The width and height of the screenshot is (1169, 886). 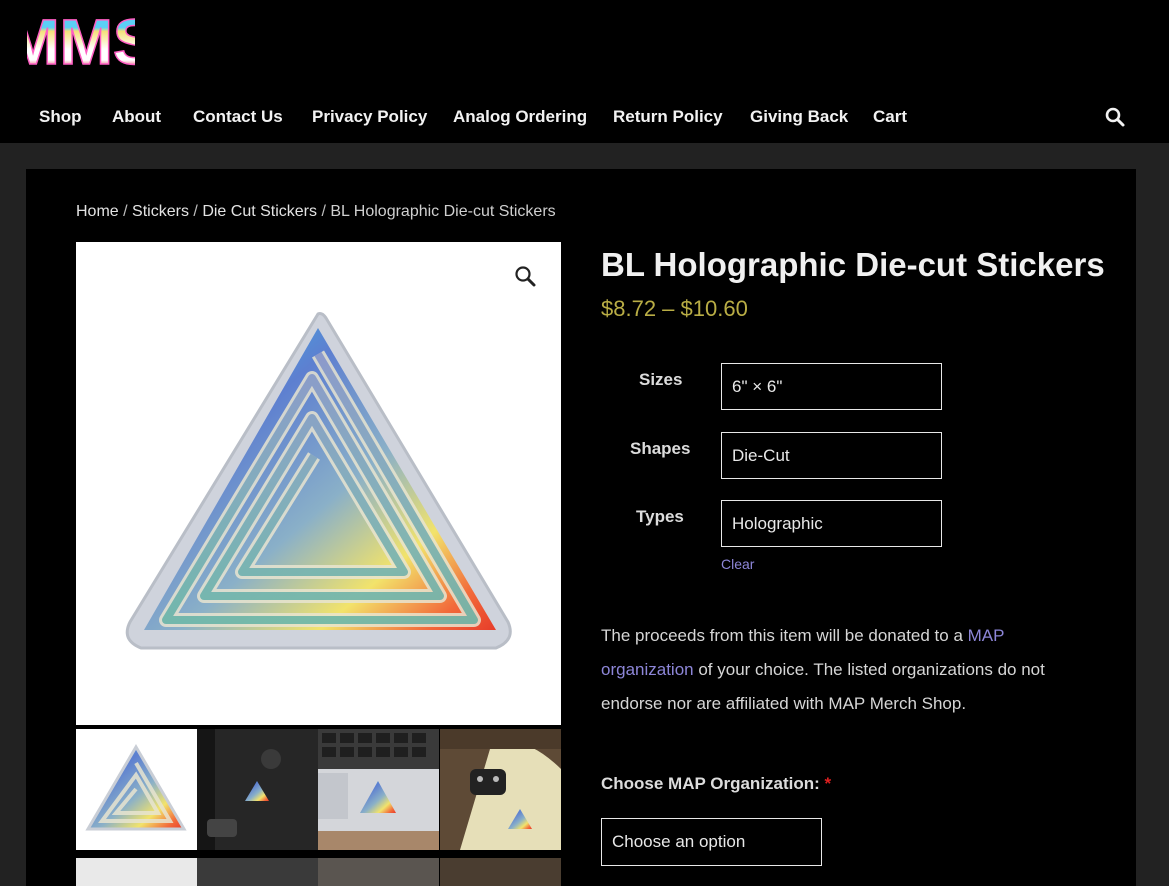 What do you see at coordinates (799, 117) in the screenshot?
I see `nav-giving-back: Giving Back` at bounding box center [799, 117].